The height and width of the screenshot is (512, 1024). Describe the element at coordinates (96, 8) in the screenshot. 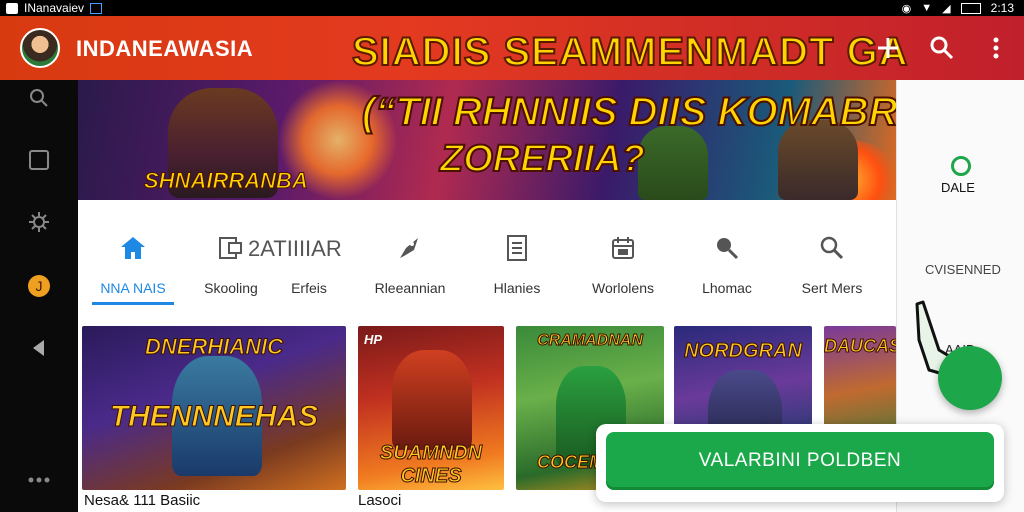

I see `image-icon` at that location.